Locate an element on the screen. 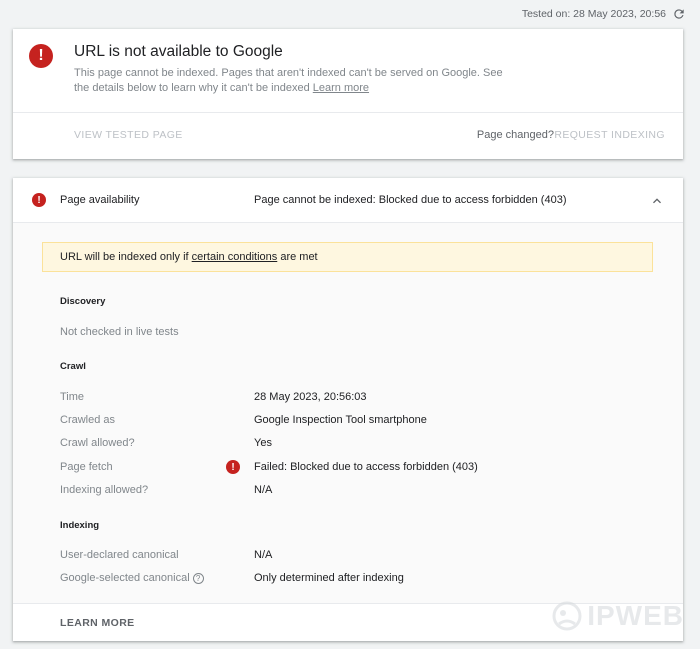 Image resolution: width=700 pixels, height=649 pixels. google-canonical-label: Google-selected canonical? is located at coordinates (132, 578).